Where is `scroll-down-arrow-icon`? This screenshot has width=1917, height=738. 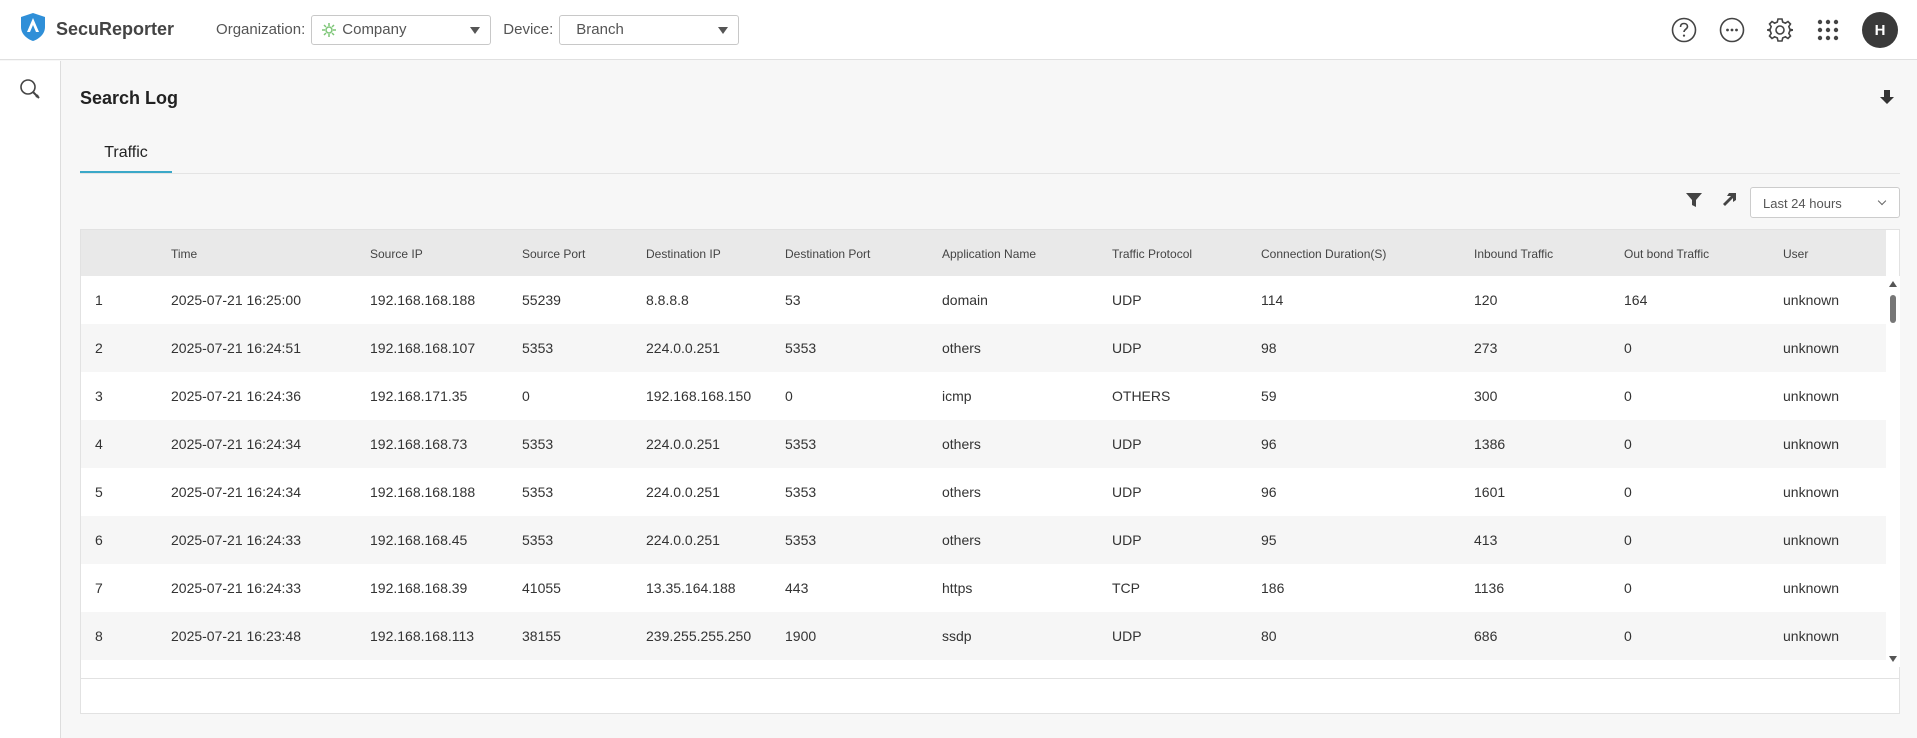 scroll-down-arrow-icon is located at coordinates (1893, 659).